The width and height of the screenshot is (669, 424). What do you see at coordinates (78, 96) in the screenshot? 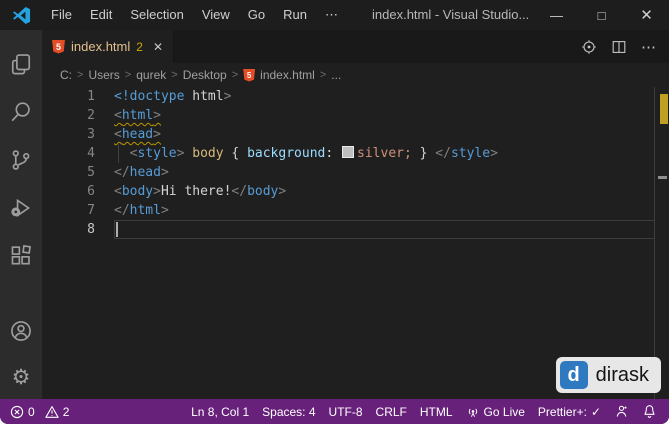
I see `line-number: 1` at bounding box center [78, 96].